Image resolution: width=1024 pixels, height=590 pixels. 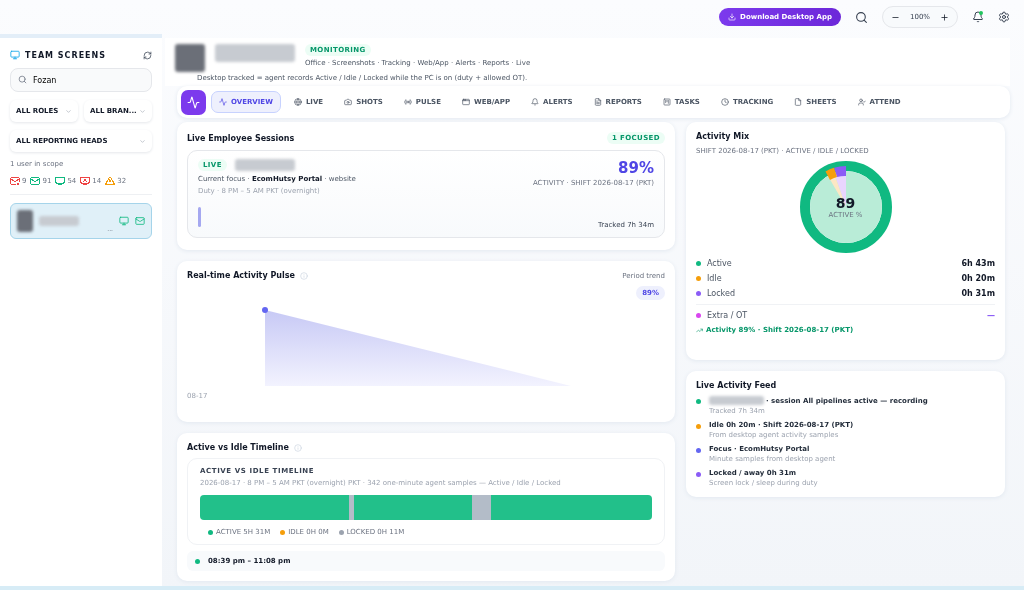 What do you see at coordinates (737, 385) in the screenshot?
I see `card-title: Live Activity Feed` at bounding box center [737, 385].